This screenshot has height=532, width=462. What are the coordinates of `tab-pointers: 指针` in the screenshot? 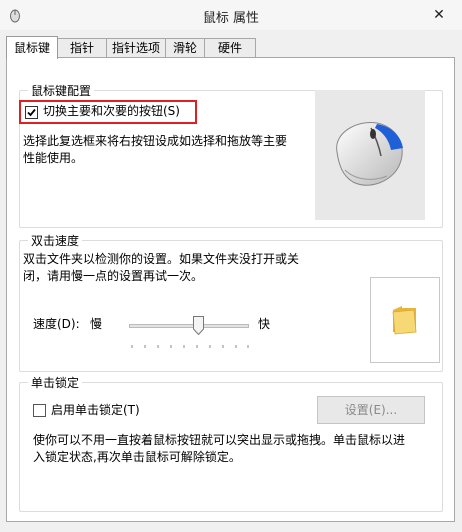 It's located at (82, 47).